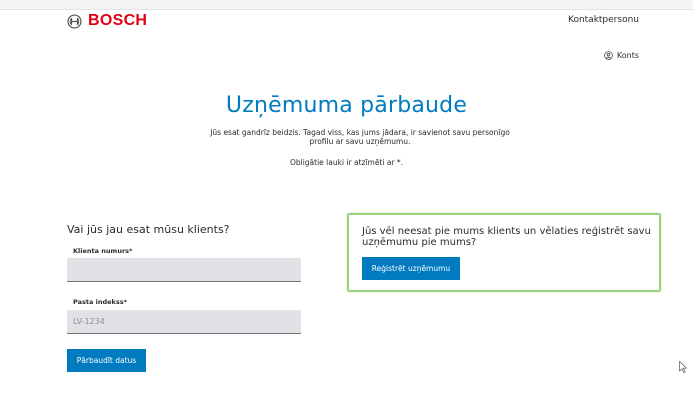  I want to click on bosch-logo: BOSCH, so click(107, 21).